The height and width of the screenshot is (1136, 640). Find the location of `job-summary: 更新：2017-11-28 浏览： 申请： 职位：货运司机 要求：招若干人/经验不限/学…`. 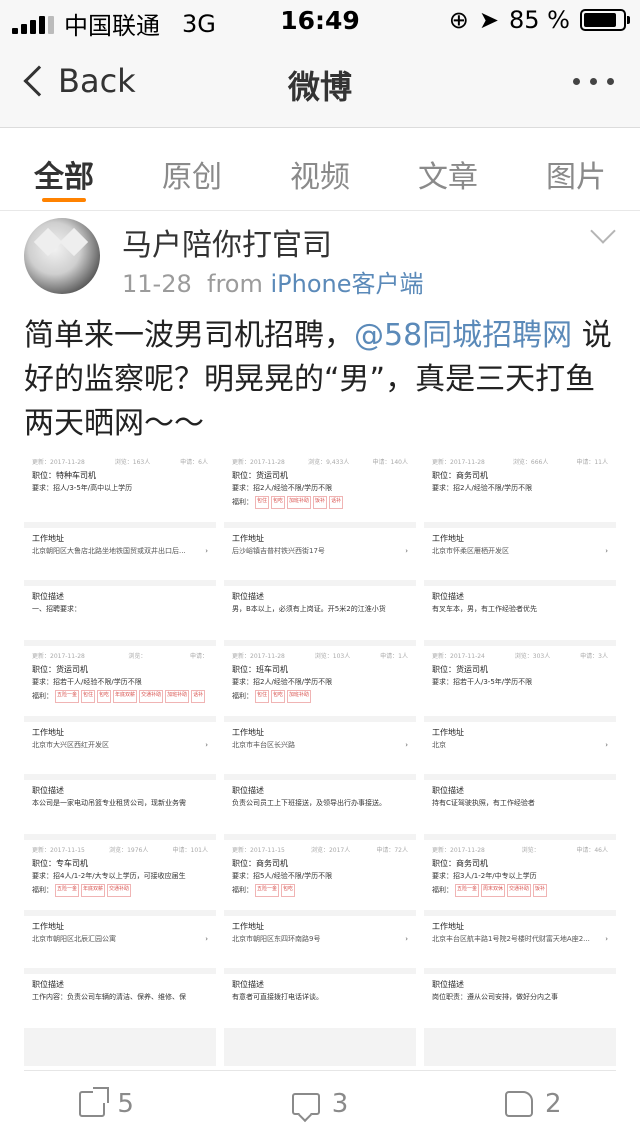

job-summary: 更新：2017-11-28 浏览： 申请： 职位：货运司机 要求：招若干人/经验不限/学… is located at coordinates (120, 681).